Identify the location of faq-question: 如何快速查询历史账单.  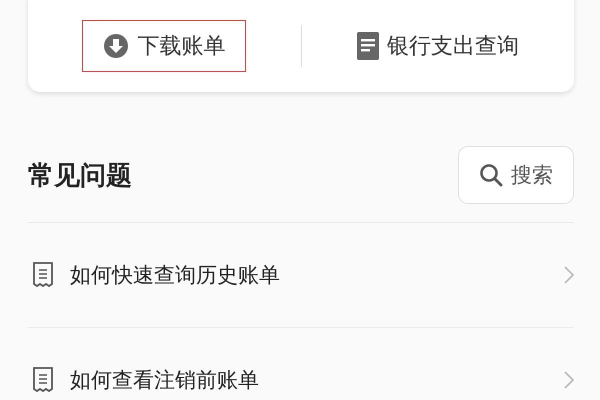
(175, 275).